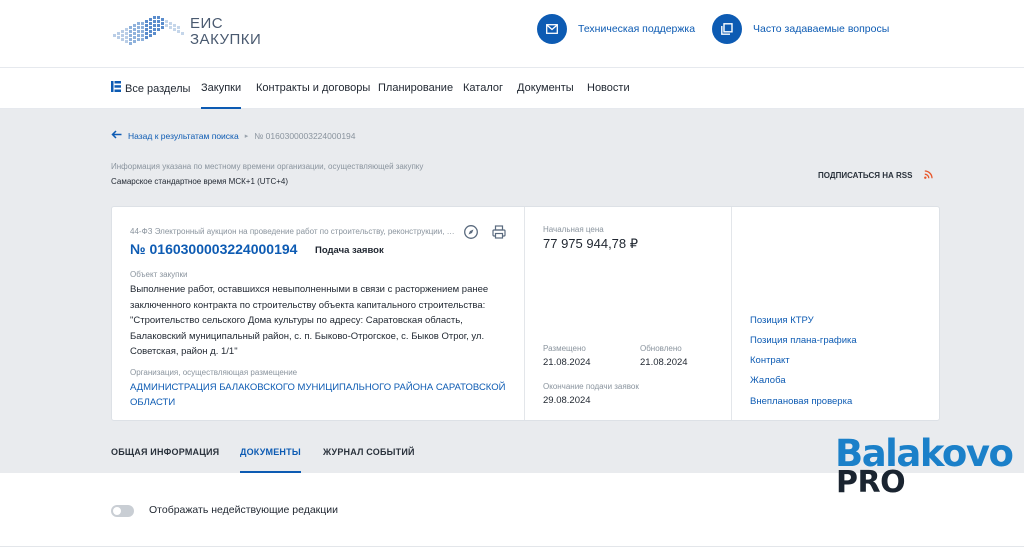 Image resolution: width=1024 pixels, height=553 pixels. What do you see at coordinates (608, 88) in the screenshot?
I see `nav-item-news: Новости` at bounding box center [608, 88].